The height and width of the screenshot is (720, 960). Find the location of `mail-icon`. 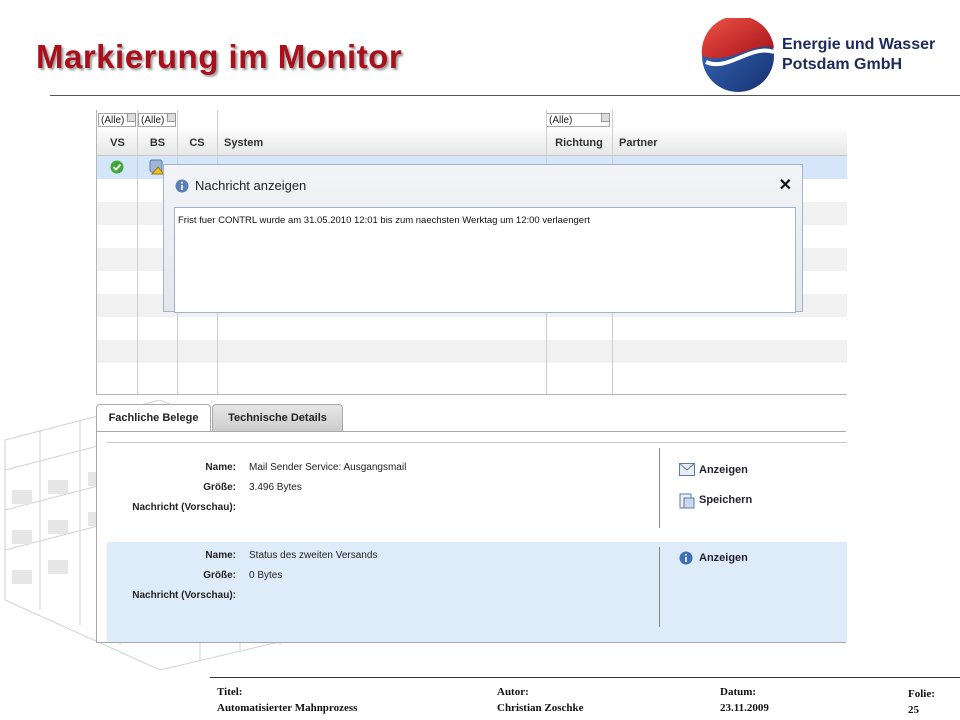

mail-icon is located at coordinates (687, 469).